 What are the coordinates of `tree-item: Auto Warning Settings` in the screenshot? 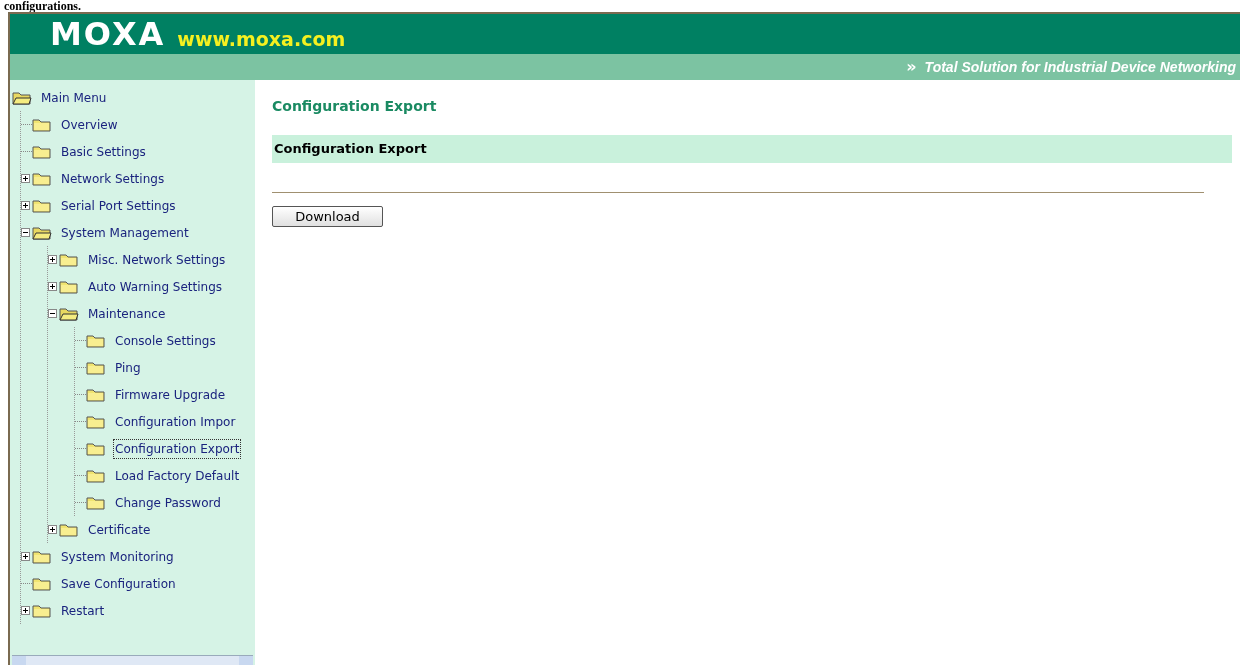 It's located at (155, 286).